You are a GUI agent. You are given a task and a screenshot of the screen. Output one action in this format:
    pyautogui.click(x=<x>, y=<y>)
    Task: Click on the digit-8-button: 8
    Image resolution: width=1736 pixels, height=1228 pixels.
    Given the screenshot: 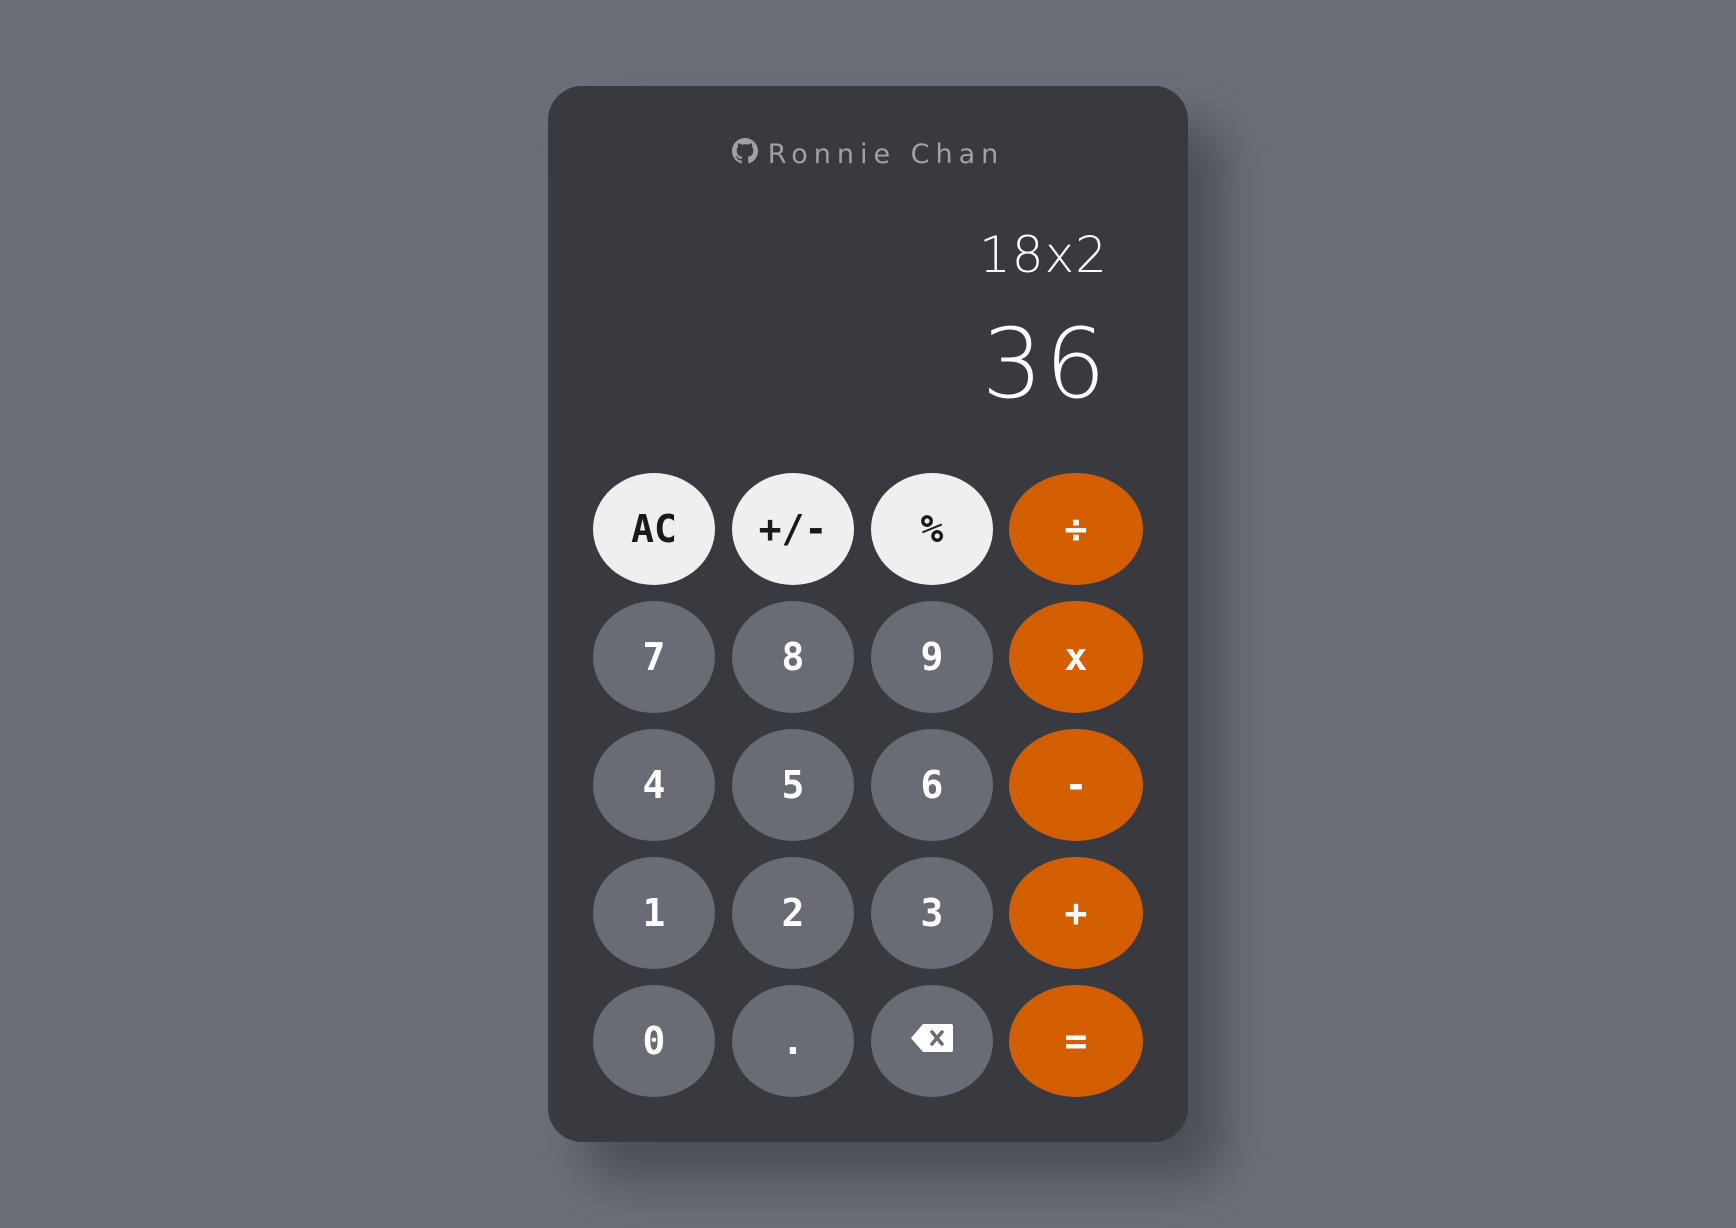 What is the action you would take?
    pyautogui.click(x=793, y=657)
    